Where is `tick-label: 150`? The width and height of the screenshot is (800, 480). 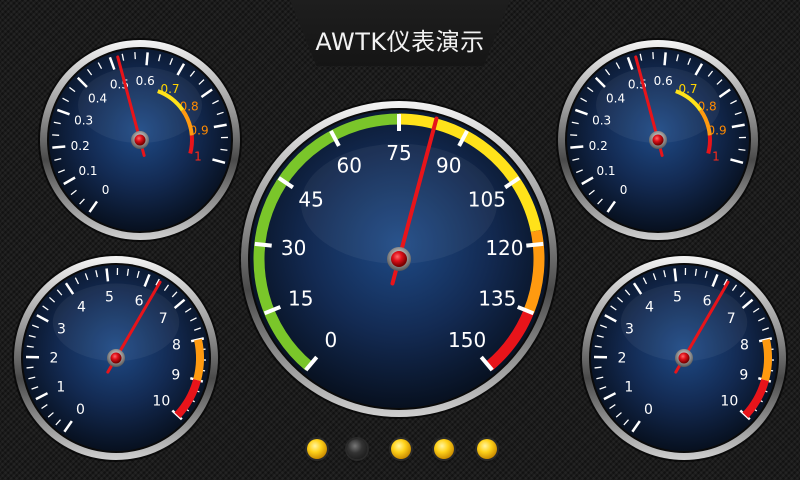 tick-label: 150 is located at coordinates (467, 340).